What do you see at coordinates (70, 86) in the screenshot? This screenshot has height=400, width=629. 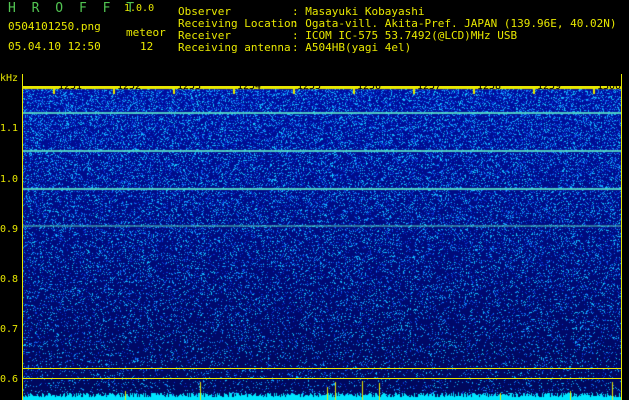 I see `x-tick-label: 1251` at bounding box center [70, 86].